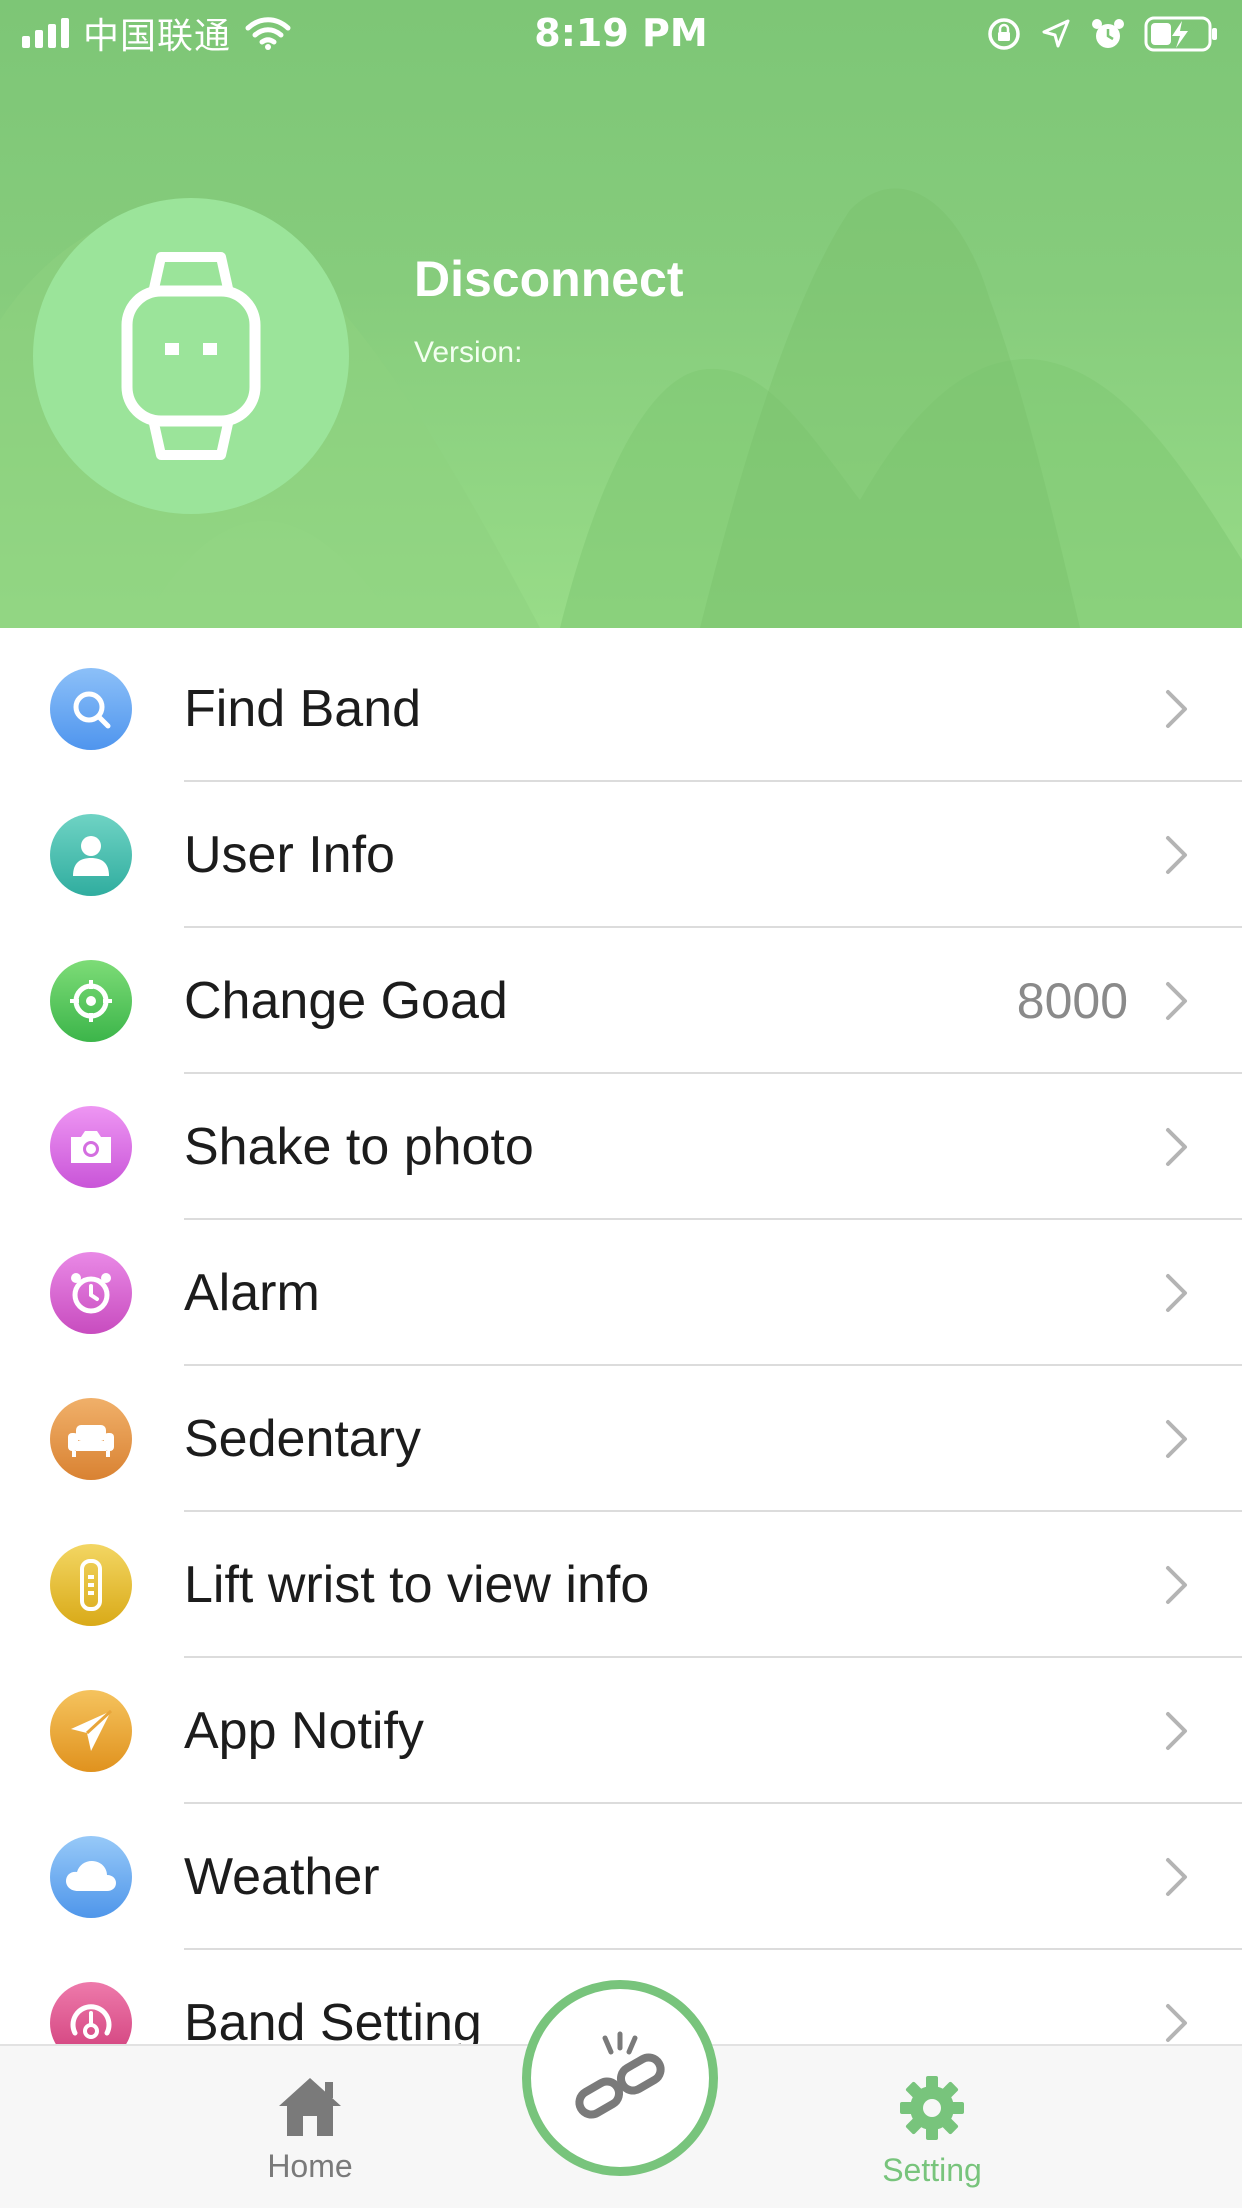  What do you see at coordinates (303, 709) in the screenshot?
I see `setting-label: Find Band` at bounding box center [303, 709].